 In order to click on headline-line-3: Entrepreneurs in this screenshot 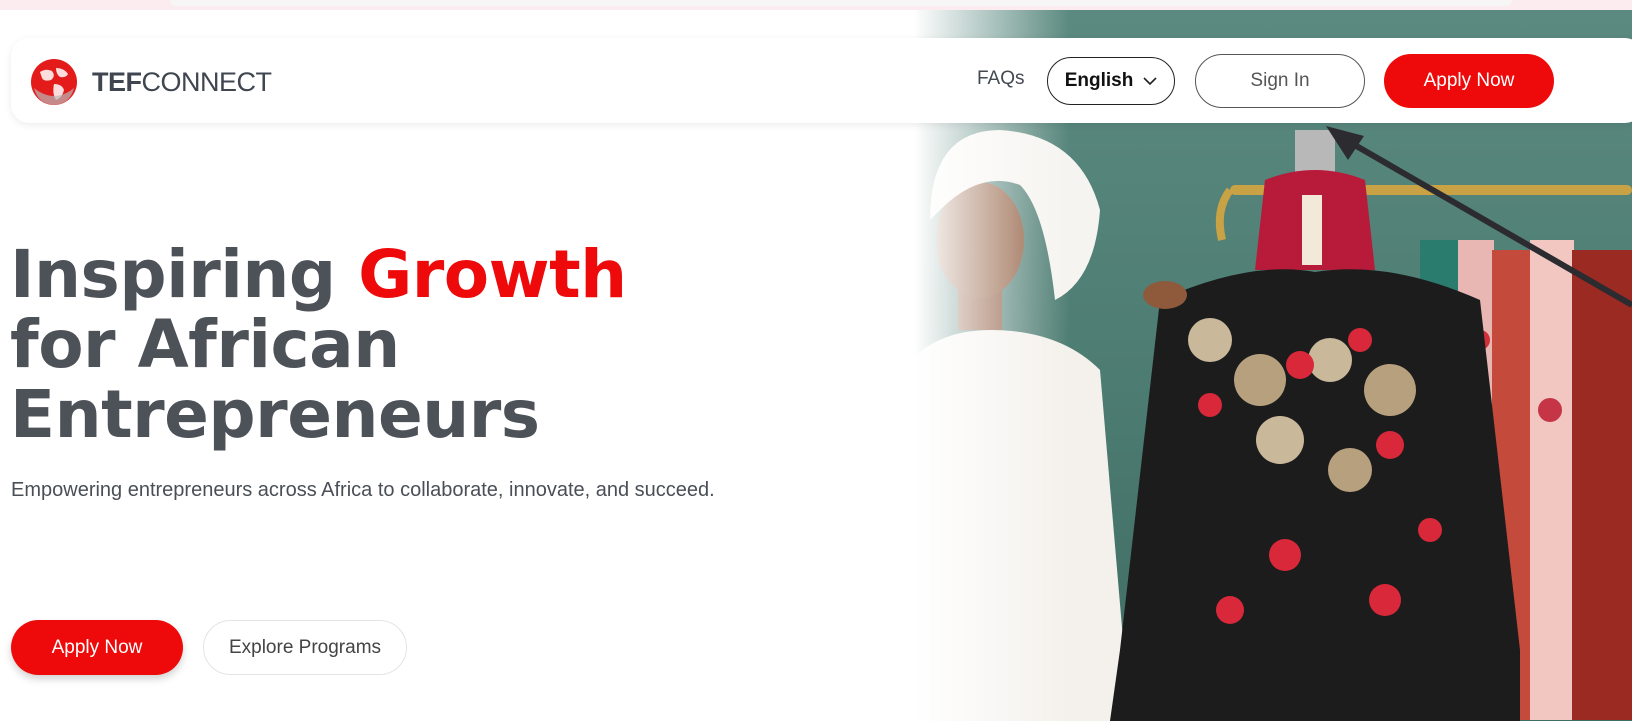, I will do `click(275, 414)`.